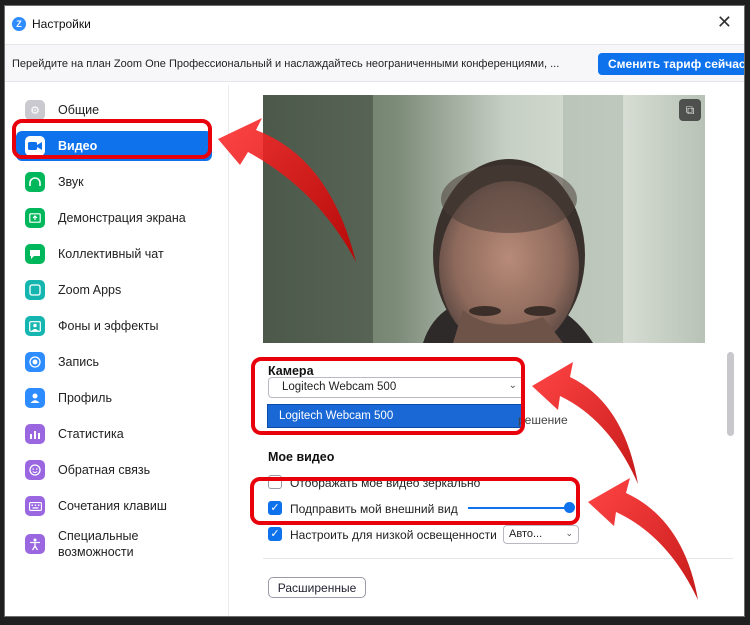 The height and width of the screenshot is (625, 750). I want to click on sidebar-item-share-screen: Демонстрация экрана, so click(114, 218).